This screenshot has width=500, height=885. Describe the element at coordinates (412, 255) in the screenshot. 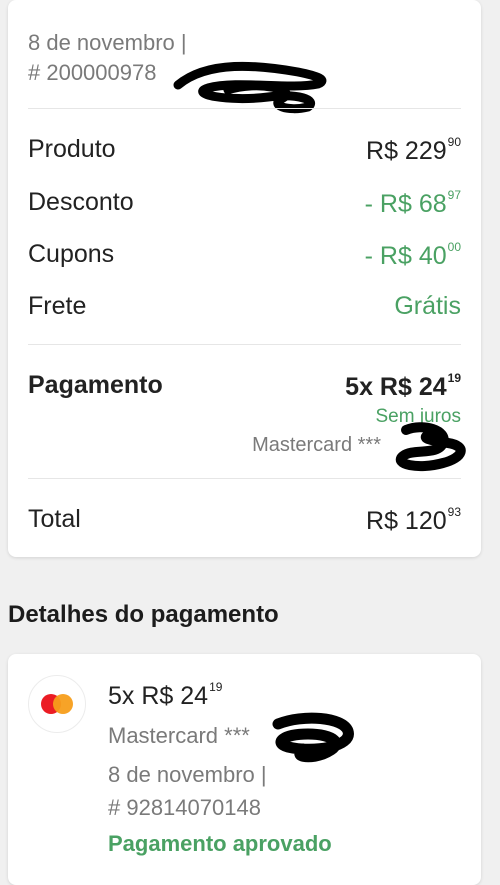

I see `coupons-value: - R$ 4000` at that location.